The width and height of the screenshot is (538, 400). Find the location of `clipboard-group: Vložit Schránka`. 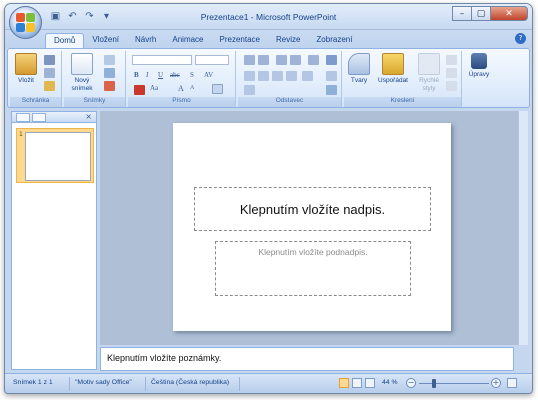

clipboard-group: Vložit Schránka is located at coordinates (36, 79).